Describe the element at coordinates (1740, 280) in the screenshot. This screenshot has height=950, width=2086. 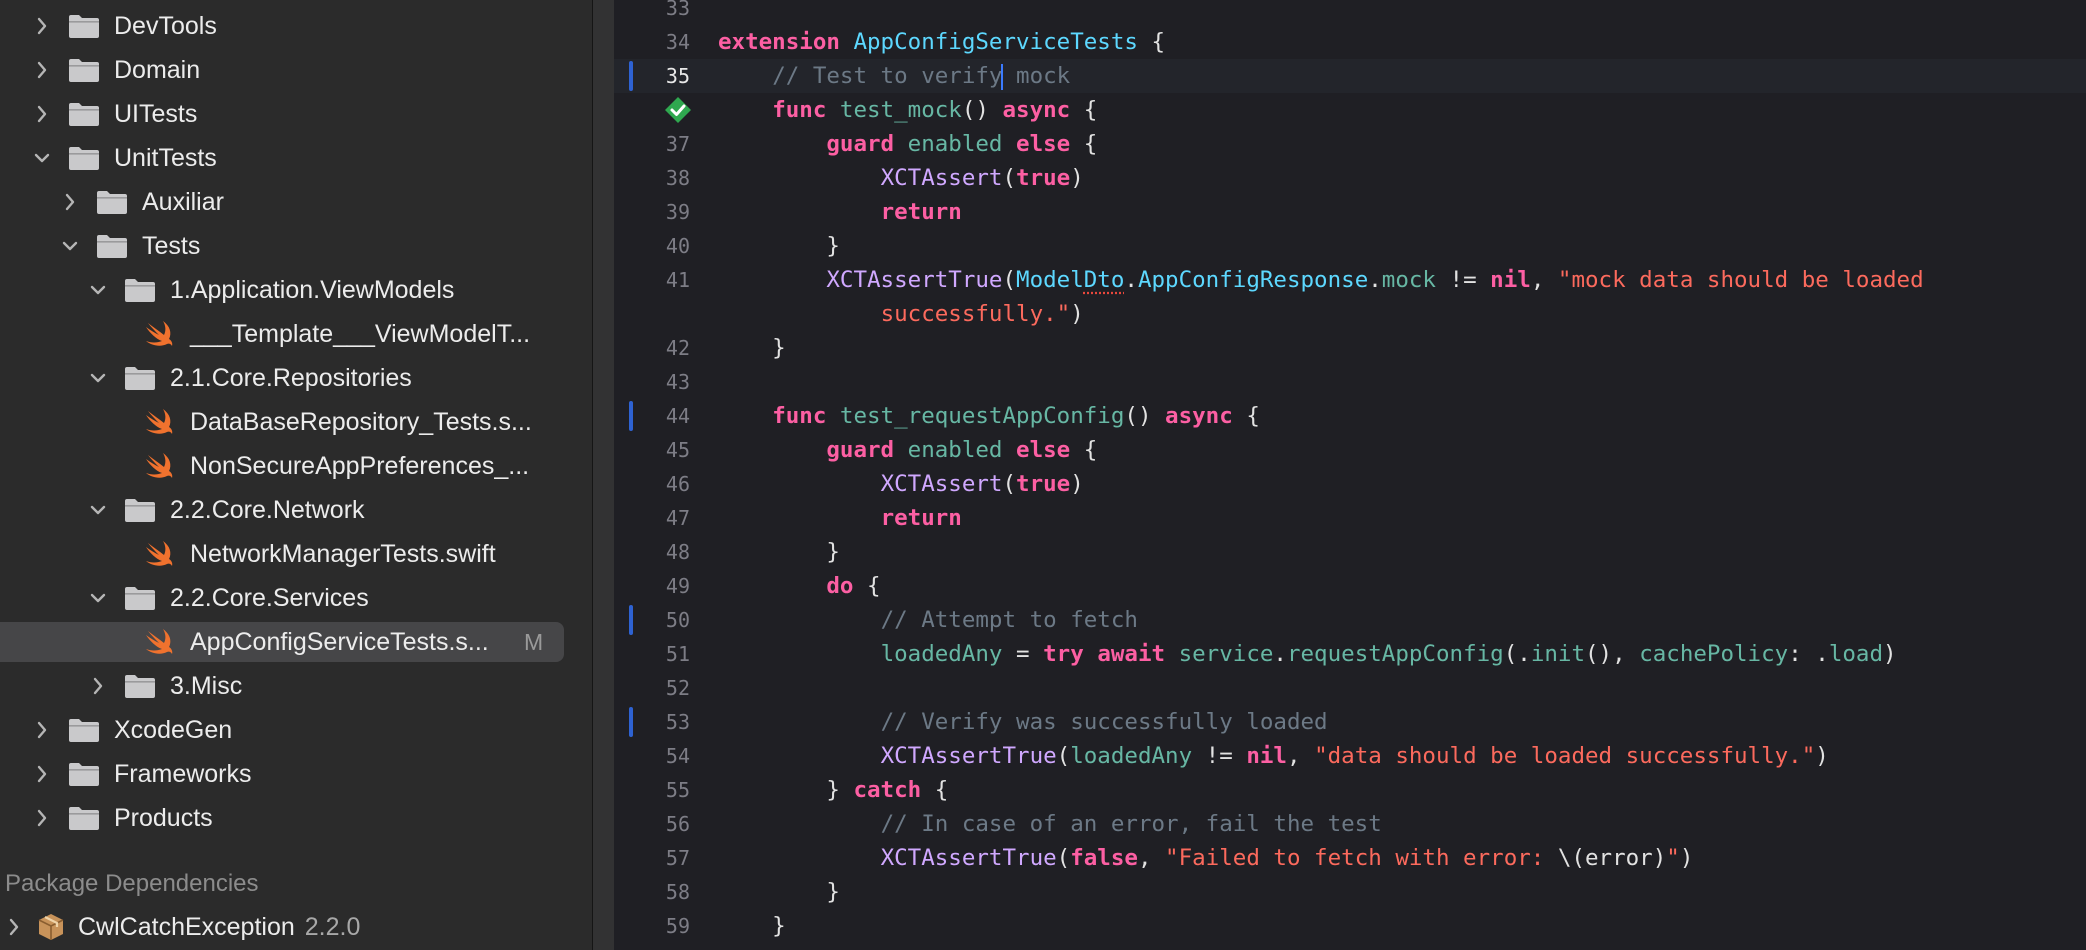
I see `code-token: "mock data should be loaded` at that location.